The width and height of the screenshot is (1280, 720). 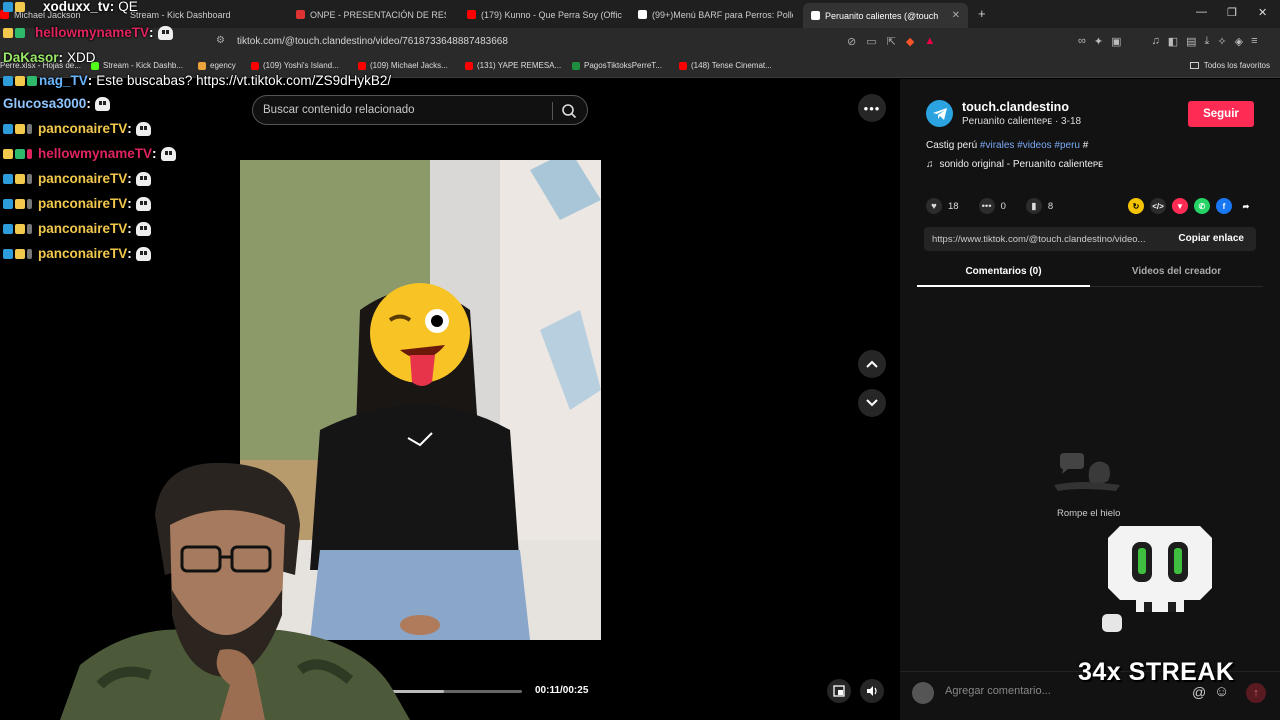 What do you see at coordinates (1082, 41) in the screenshot?
I see `vpn-icon: ∞` at bounding box center [1082, 41].